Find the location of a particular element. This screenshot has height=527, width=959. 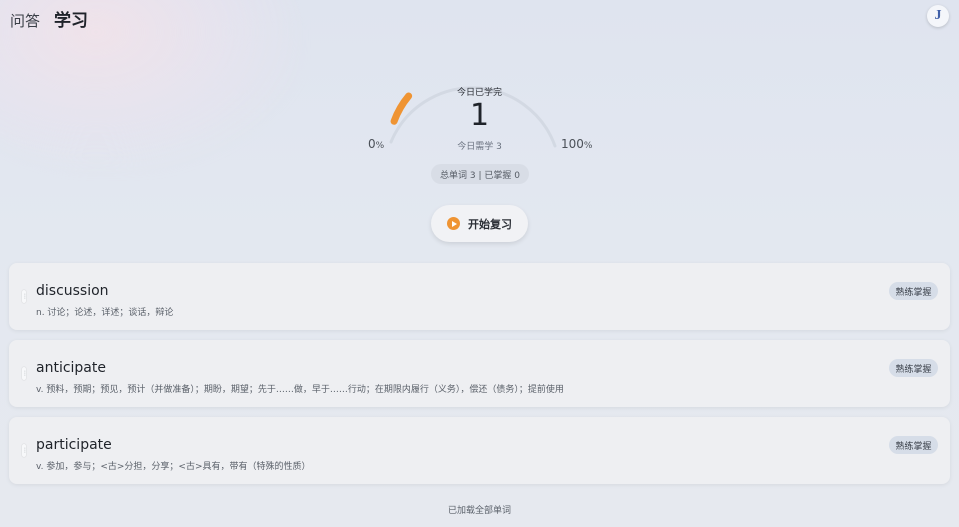

progress-min-label: 0% is located at coordinates (376, 144).